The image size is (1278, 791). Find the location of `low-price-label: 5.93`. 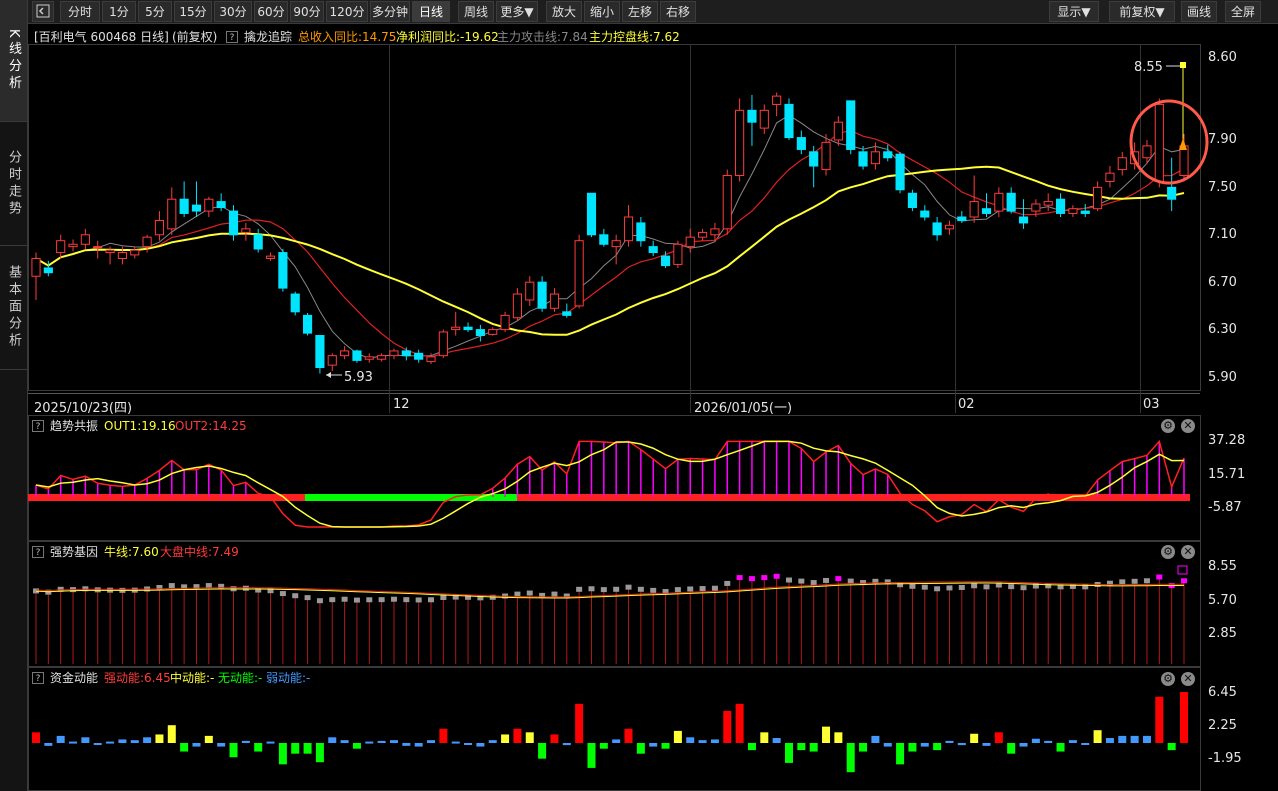

low-price-label: 5.93 is located at coordinates (358, 377).